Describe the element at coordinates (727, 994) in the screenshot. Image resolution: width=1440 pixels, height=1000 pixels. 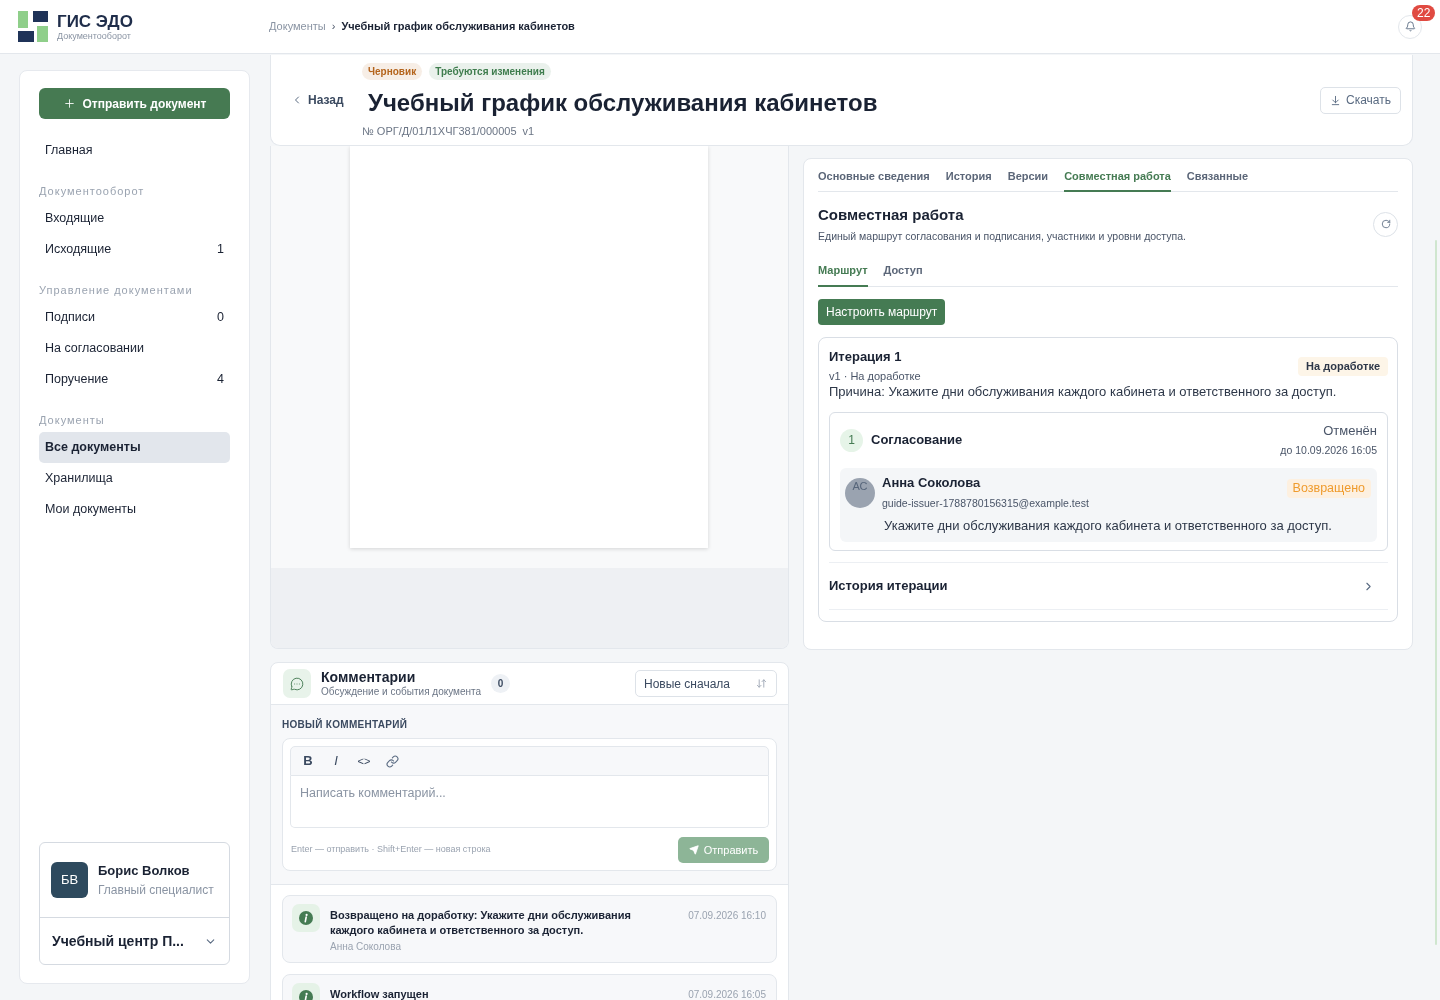
I see `event-time: 07.09.2026 16:05` at that location.